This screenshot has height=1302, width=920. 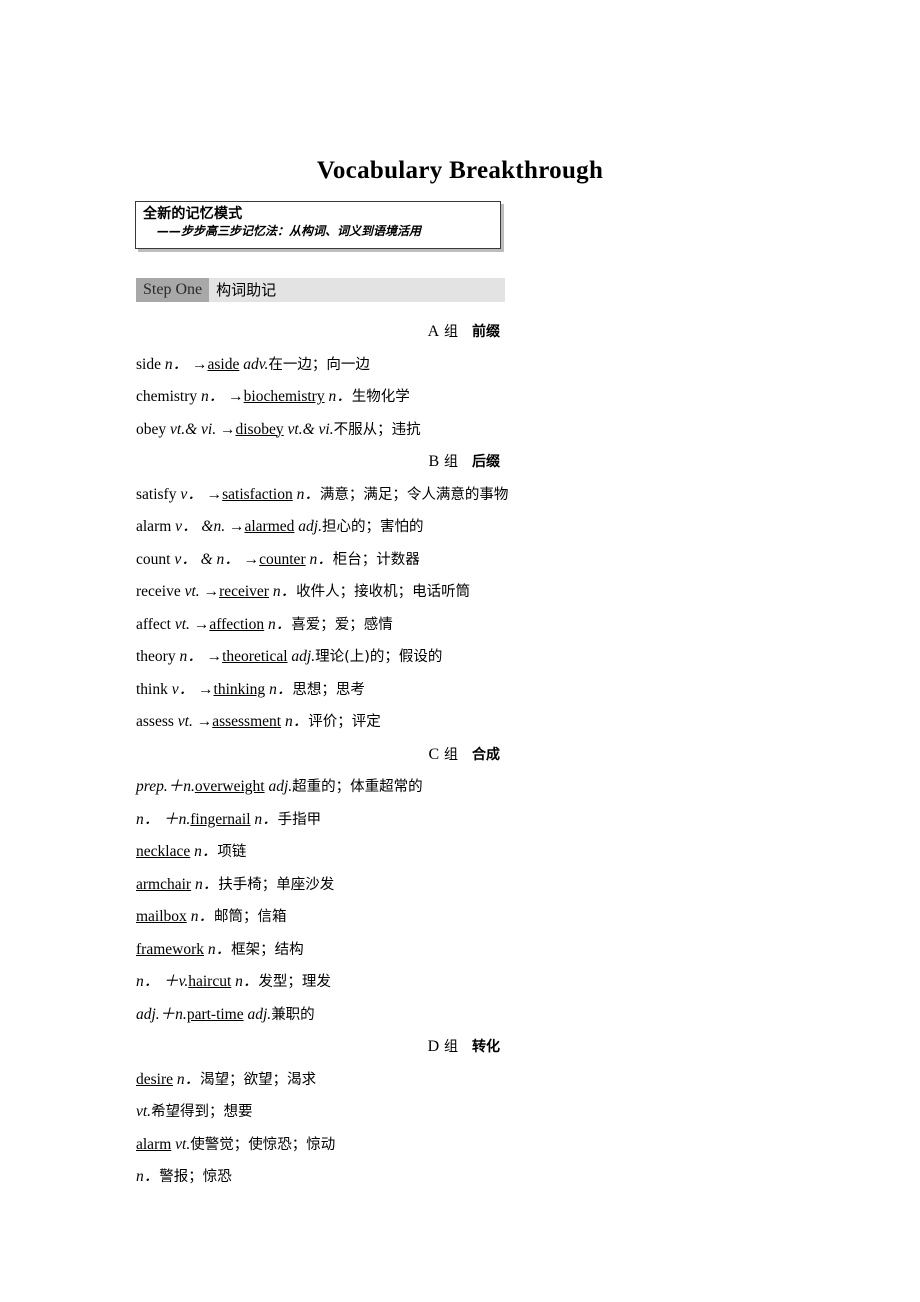 I want to click on vocabulary-entry: necklace n．项链, so click(x=321, y=852).